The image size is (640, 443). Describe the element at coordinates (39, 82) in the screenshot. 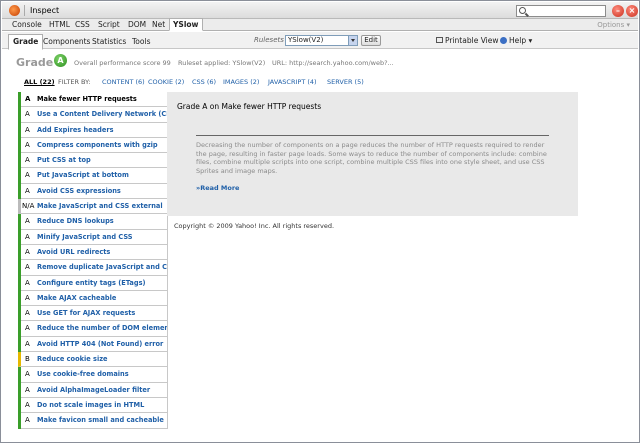

I see `filter-all: ALL (22)` at that location.